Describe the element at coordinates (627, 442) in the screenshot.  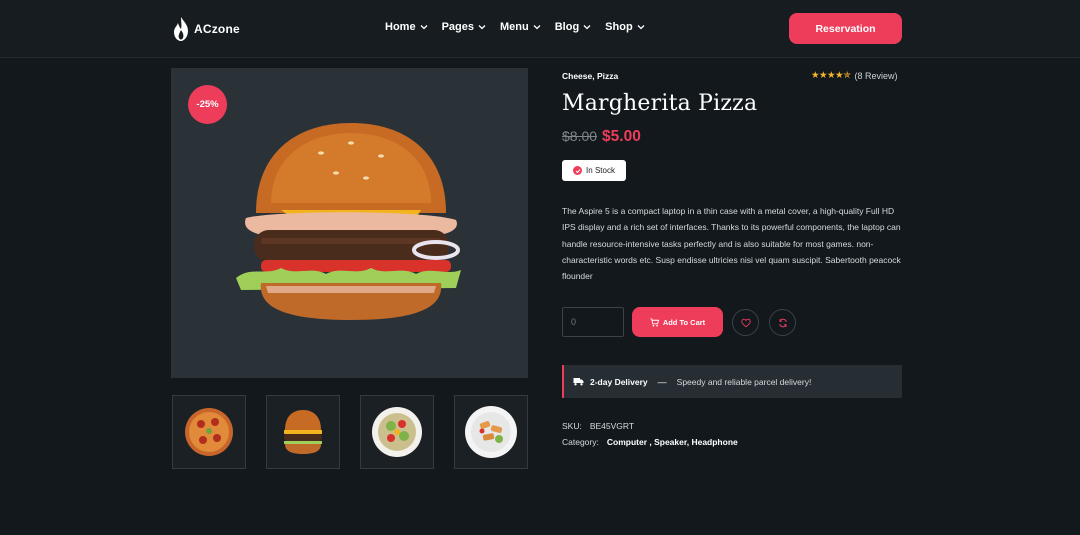
I see `category-link-computer: Computer` at that location.